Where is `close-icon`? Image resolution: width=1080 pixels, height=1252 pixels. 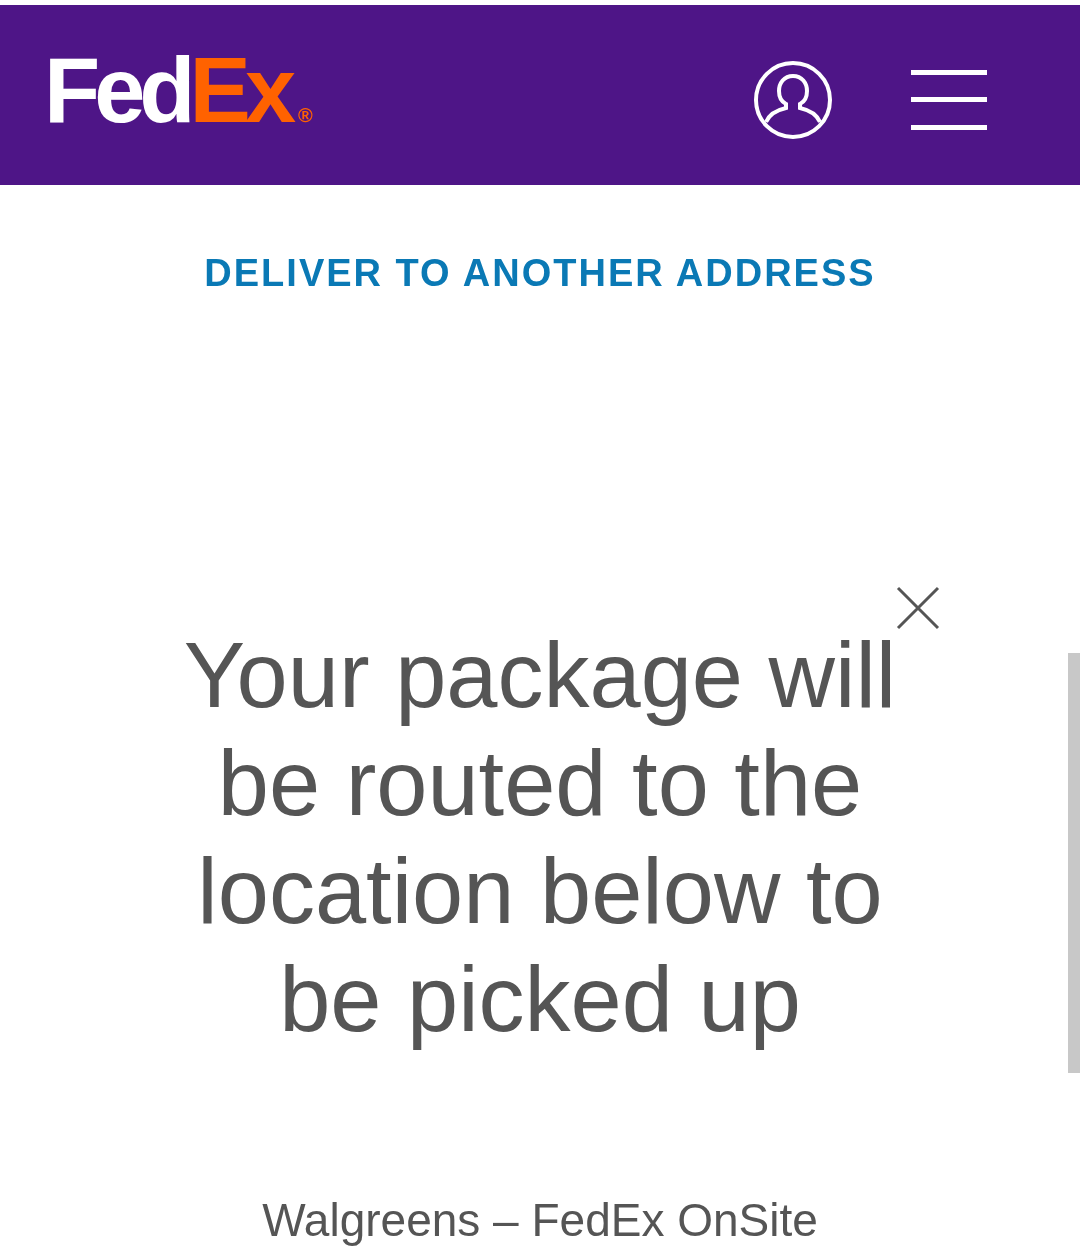 close-icon is located at coordinates (918, 608).